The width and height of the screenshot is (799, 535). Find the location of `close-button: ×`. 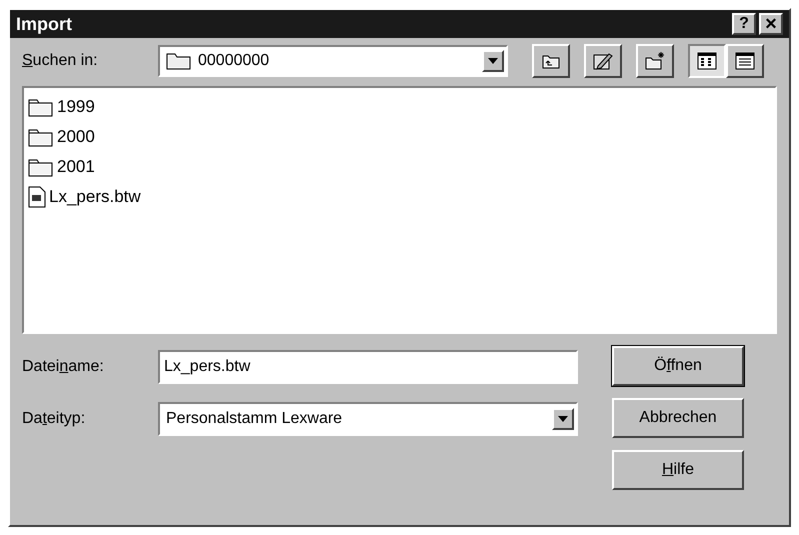

close-button: × is located at coordinates (771, 24).